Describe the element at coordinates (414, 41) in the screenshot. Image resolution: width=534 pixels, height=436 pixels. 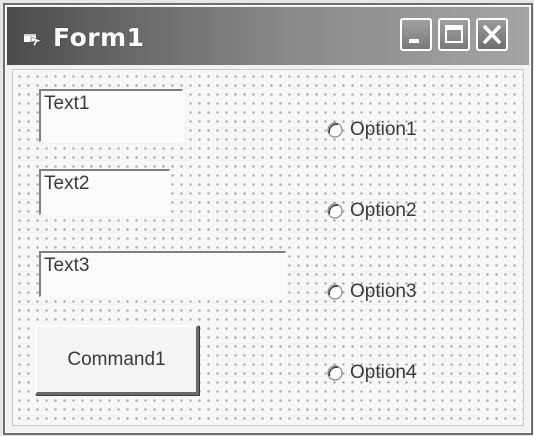
I see `minimize-icon` at that location.